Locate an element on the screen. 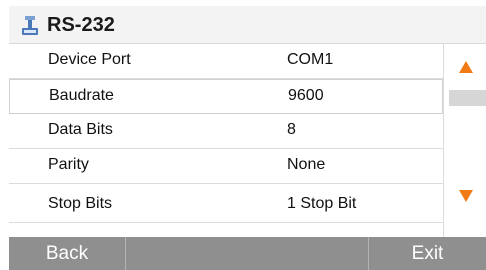 Image resolution: width=486 pixels, height=270 pixels. setting-label: Parity is located at coordinates (68, 164).